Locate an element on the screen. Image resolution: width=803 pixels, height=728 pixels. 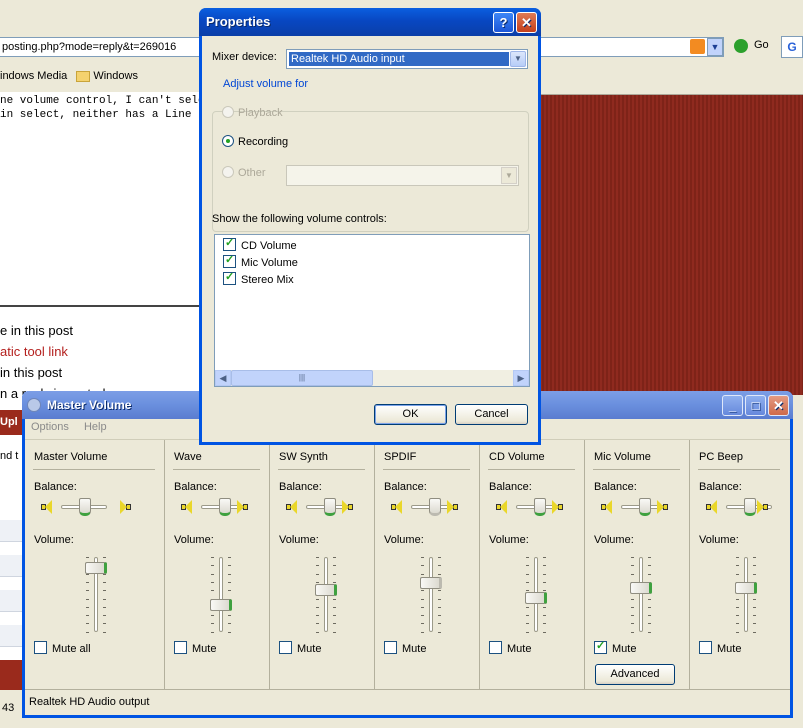
post-option-link: atic tool link is located at coordinates (53, 351).